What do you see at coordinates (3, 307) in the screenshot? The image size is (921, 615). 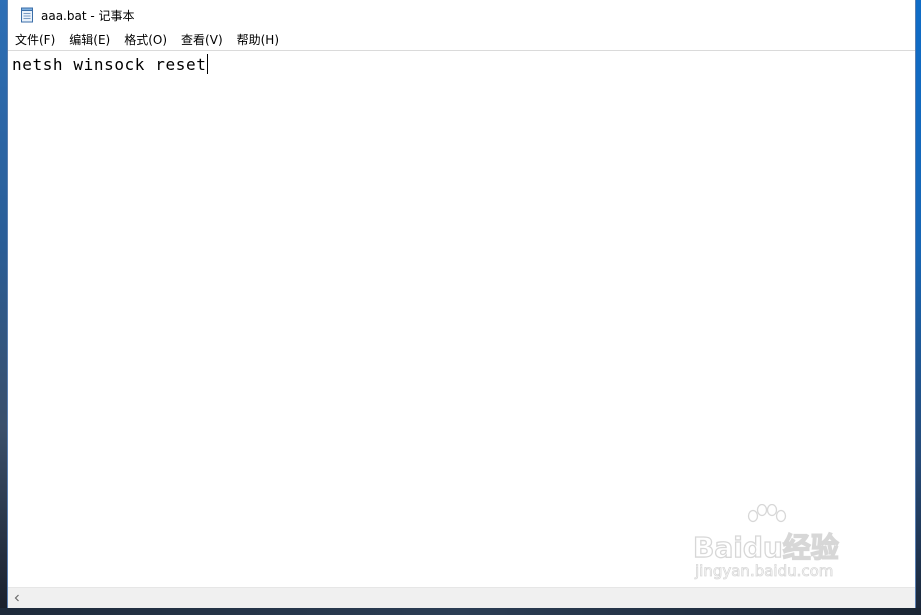 I see `desktop-edge-left` at bounding box center [3, 307].